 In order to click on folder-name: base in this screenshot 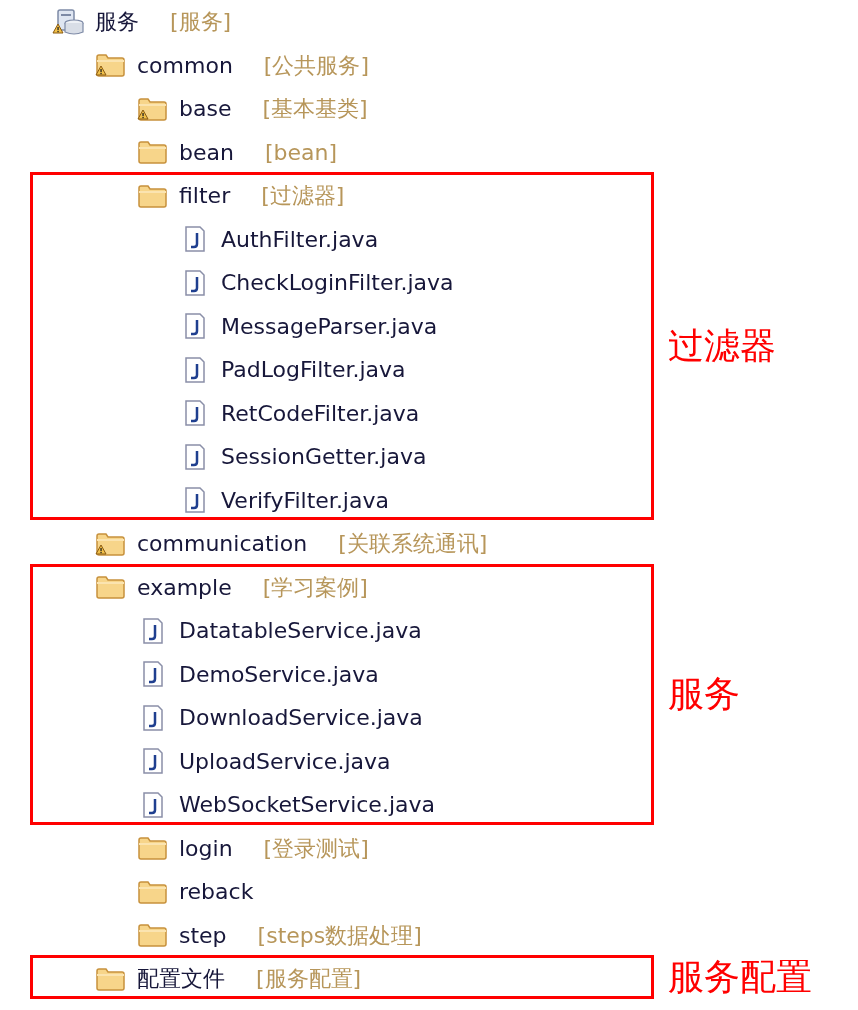, I will do `click(205, 109)`.